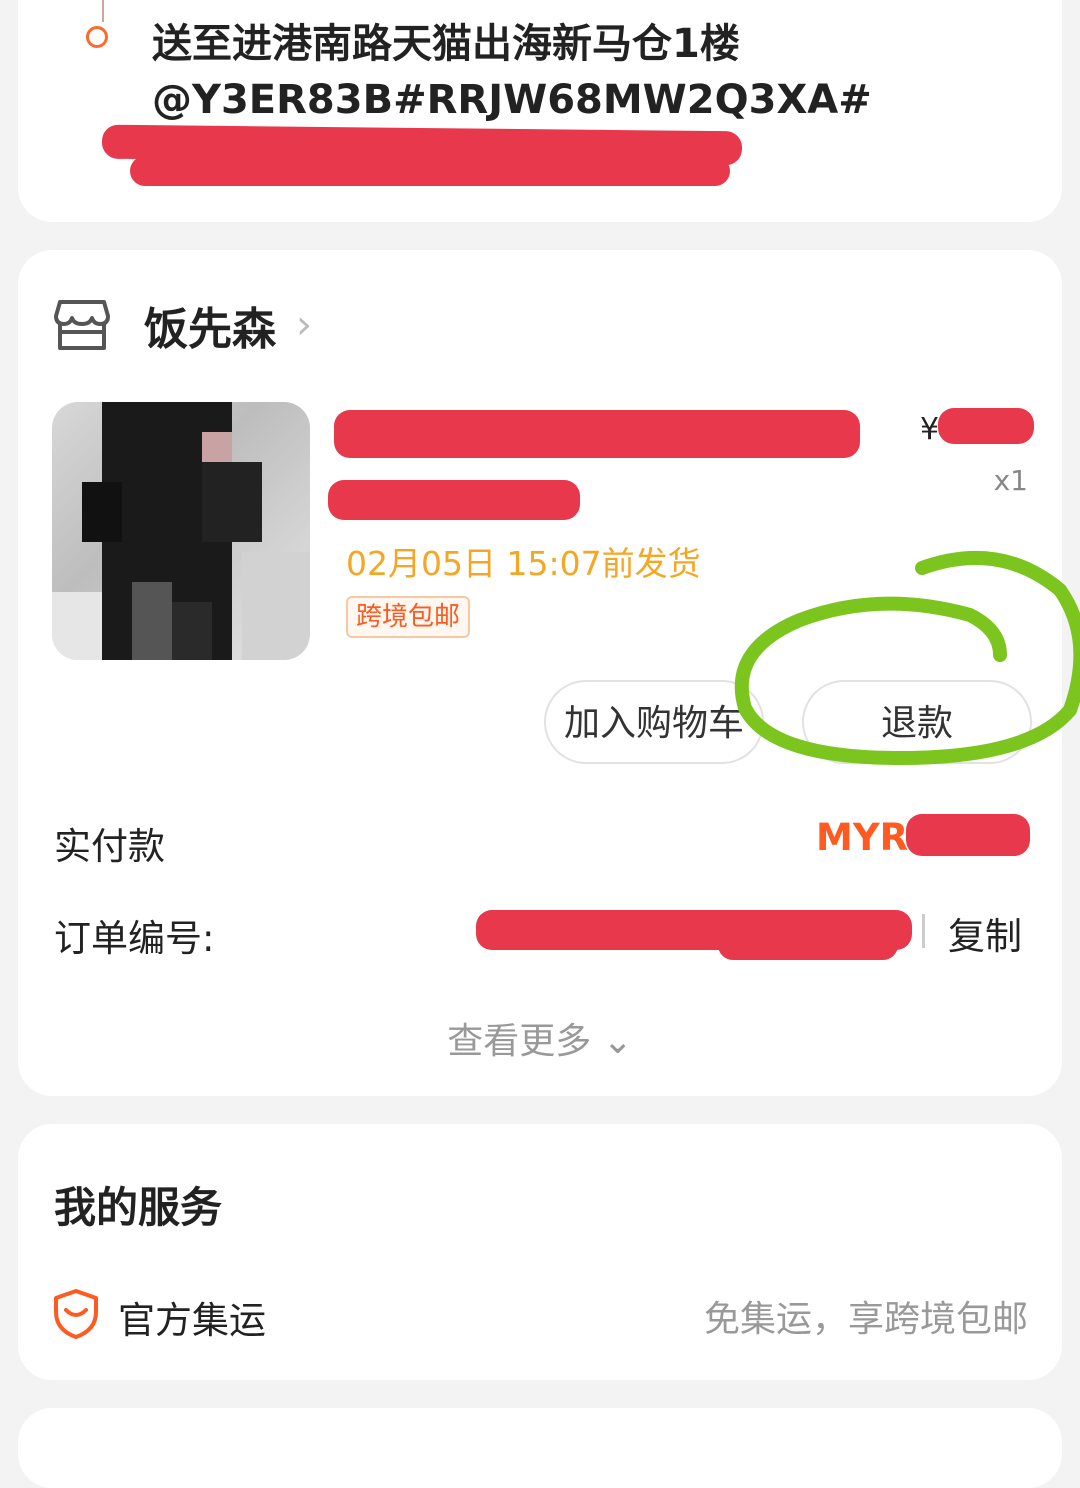  I want to click on address-line-2: @Y3ER83B#RRJW68MW2Q3XA#, so click(512, 100).